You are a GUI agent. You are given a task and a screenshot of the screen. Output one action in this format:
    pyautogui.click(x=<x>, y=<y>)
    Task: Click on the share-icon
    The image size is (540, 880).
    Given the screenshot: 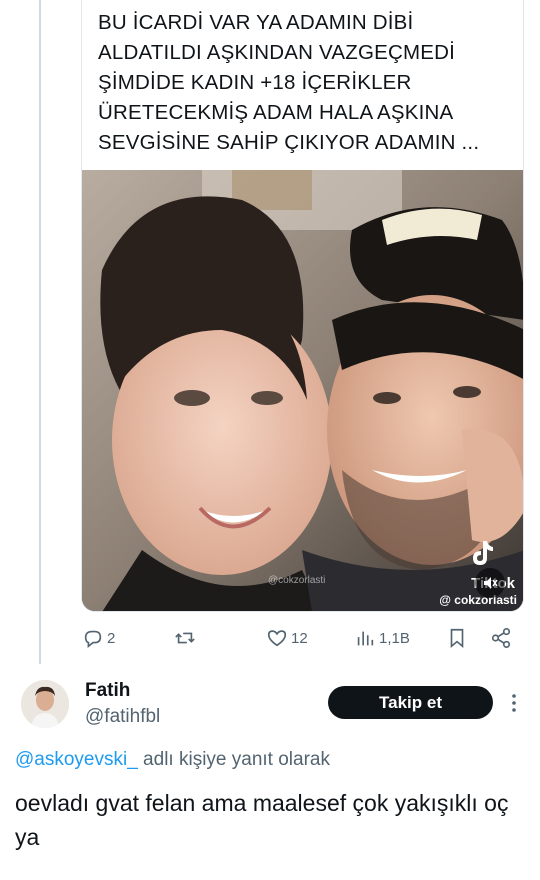 What is the action you would take?
    pyautogui.click(x=501, y=638)
    